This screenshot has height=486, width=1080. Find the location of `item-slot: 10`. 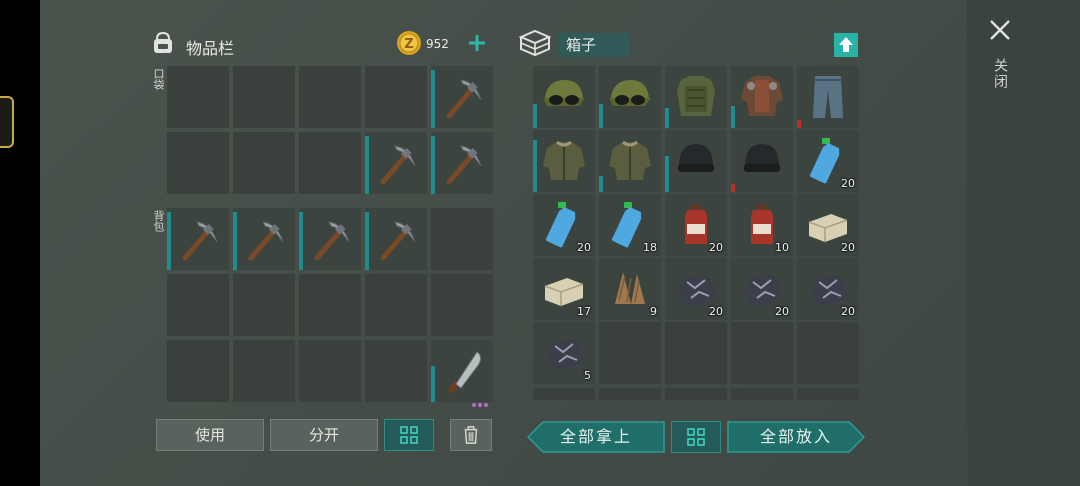

item-slot: 10 is located at coordinates (762, 225).